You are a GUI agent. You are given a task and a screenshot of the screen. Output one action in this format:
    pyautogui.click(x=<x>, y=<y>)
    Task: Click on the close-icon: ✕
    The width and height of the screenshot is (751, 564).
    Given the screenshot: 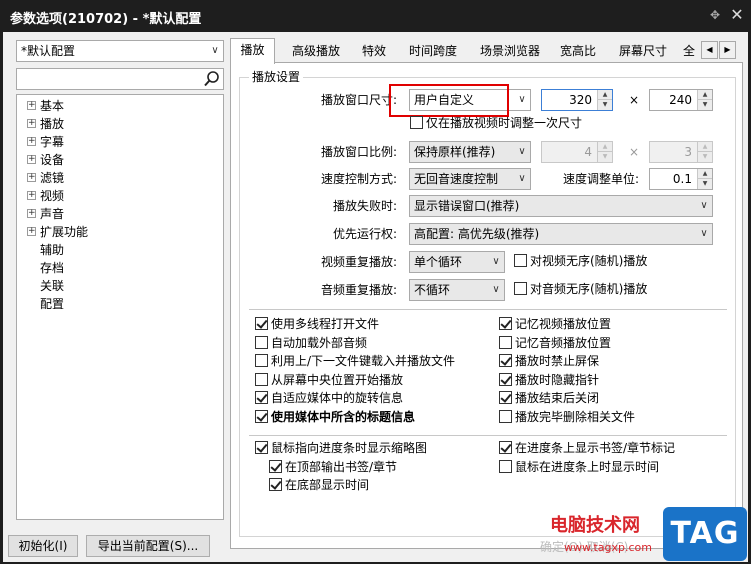 What is the action you would take?
    pyautogui.click(x=737, y=15)
    